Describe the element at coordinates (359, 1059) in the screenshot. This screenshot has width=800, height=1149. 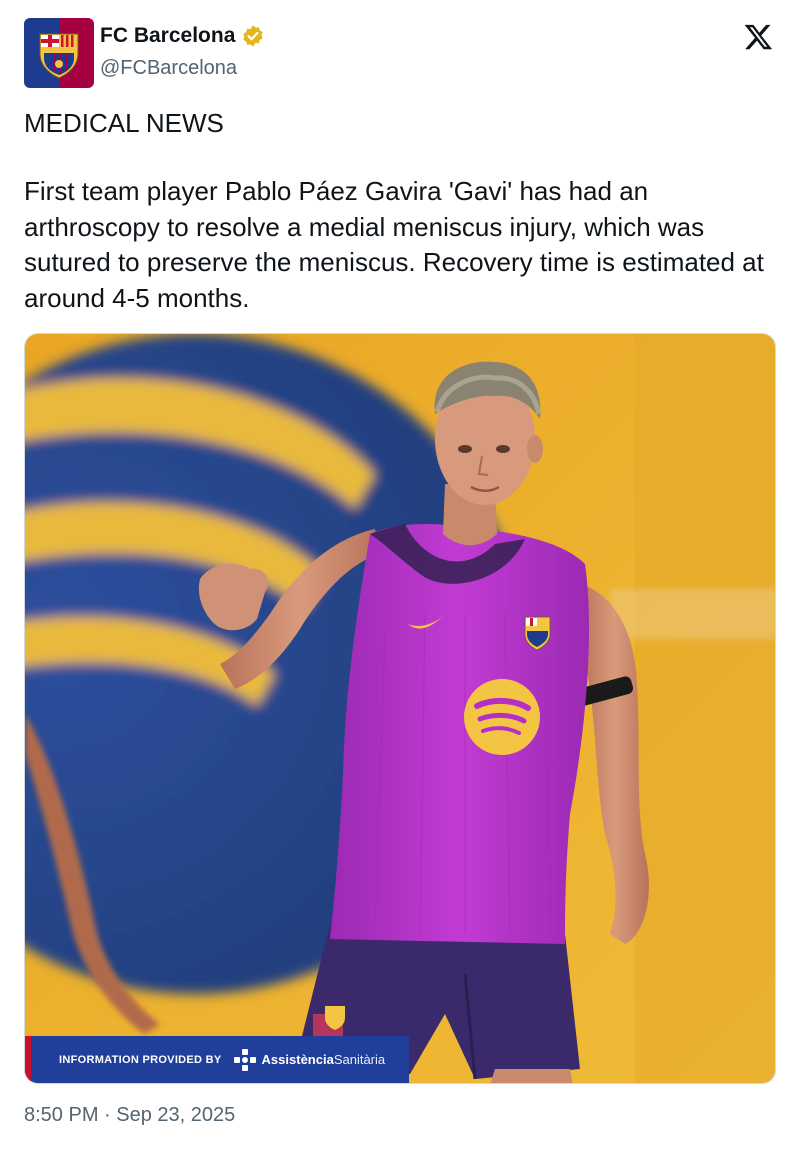
I see `info-banner-brand-light: Sanitària` at that location.